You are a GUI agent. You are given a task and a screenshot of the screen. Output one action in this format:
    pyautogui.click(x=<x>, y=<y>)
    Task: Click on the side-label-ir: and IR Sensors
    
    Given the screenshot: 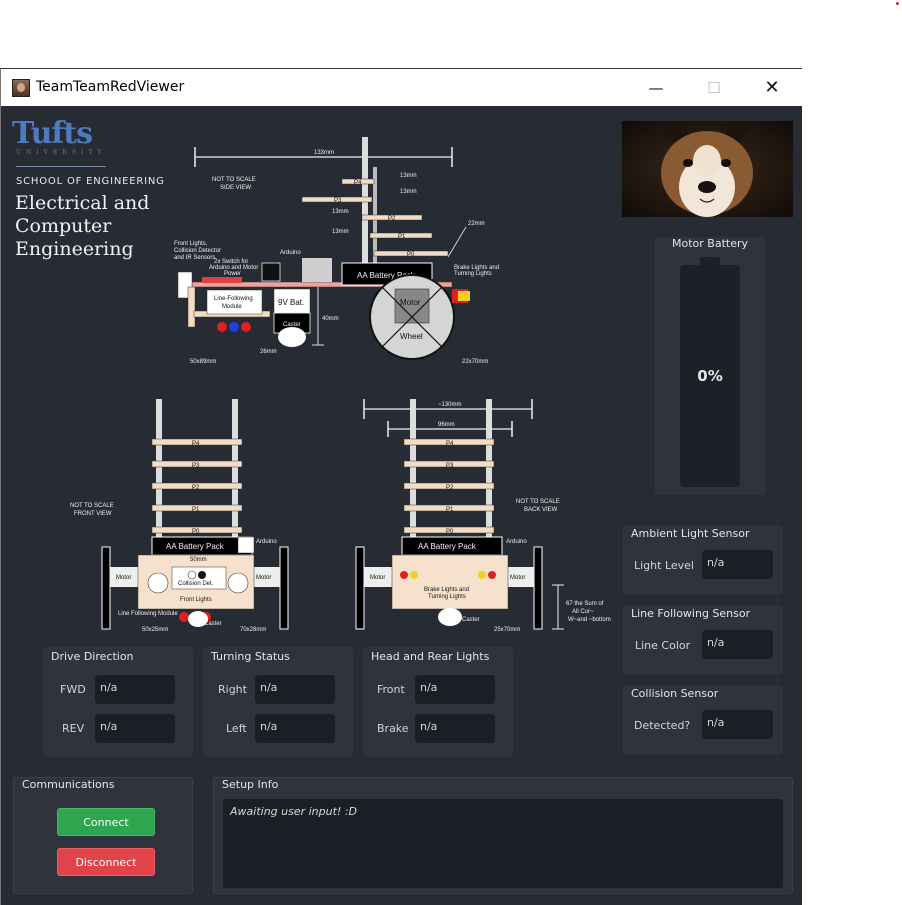 What is the action you would take?
    pyautogui.click(x=194, y=258)
    